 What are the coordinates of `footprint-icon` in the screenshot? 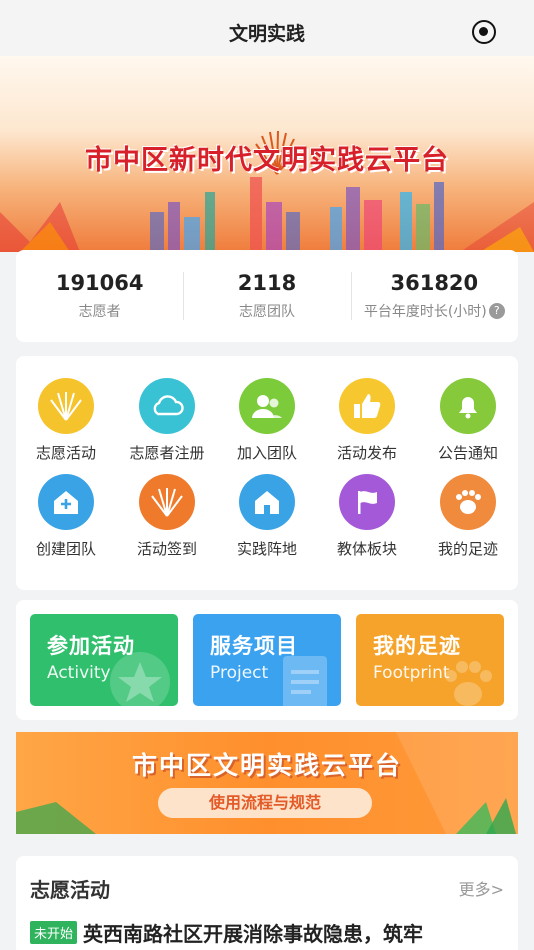 It's located at (468, 502).